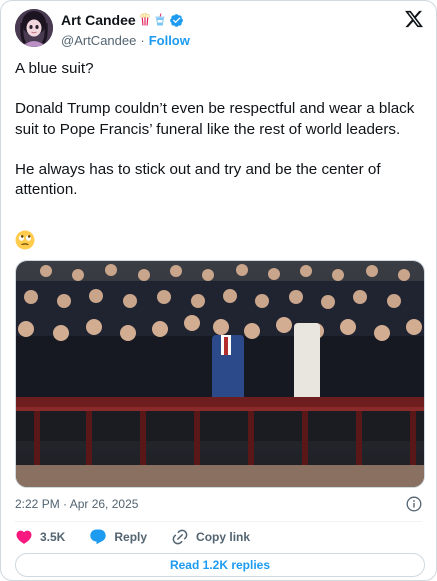 The width and height of the screenshot is (437, 581). Describe the element at coordinates (218, 504) in the screenshot. I see `tweet-meta: 2:22 PM · Apr 26, 2025` at that location.